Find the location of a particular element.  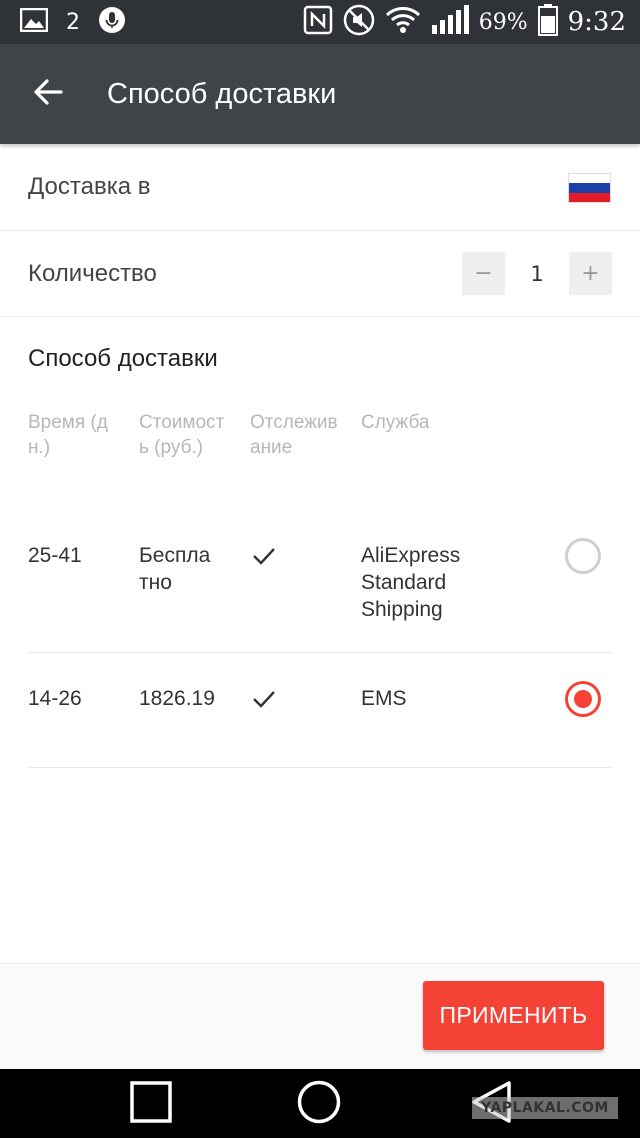

quantity-stepper: − 1 + is located at coordinates (537, 273).